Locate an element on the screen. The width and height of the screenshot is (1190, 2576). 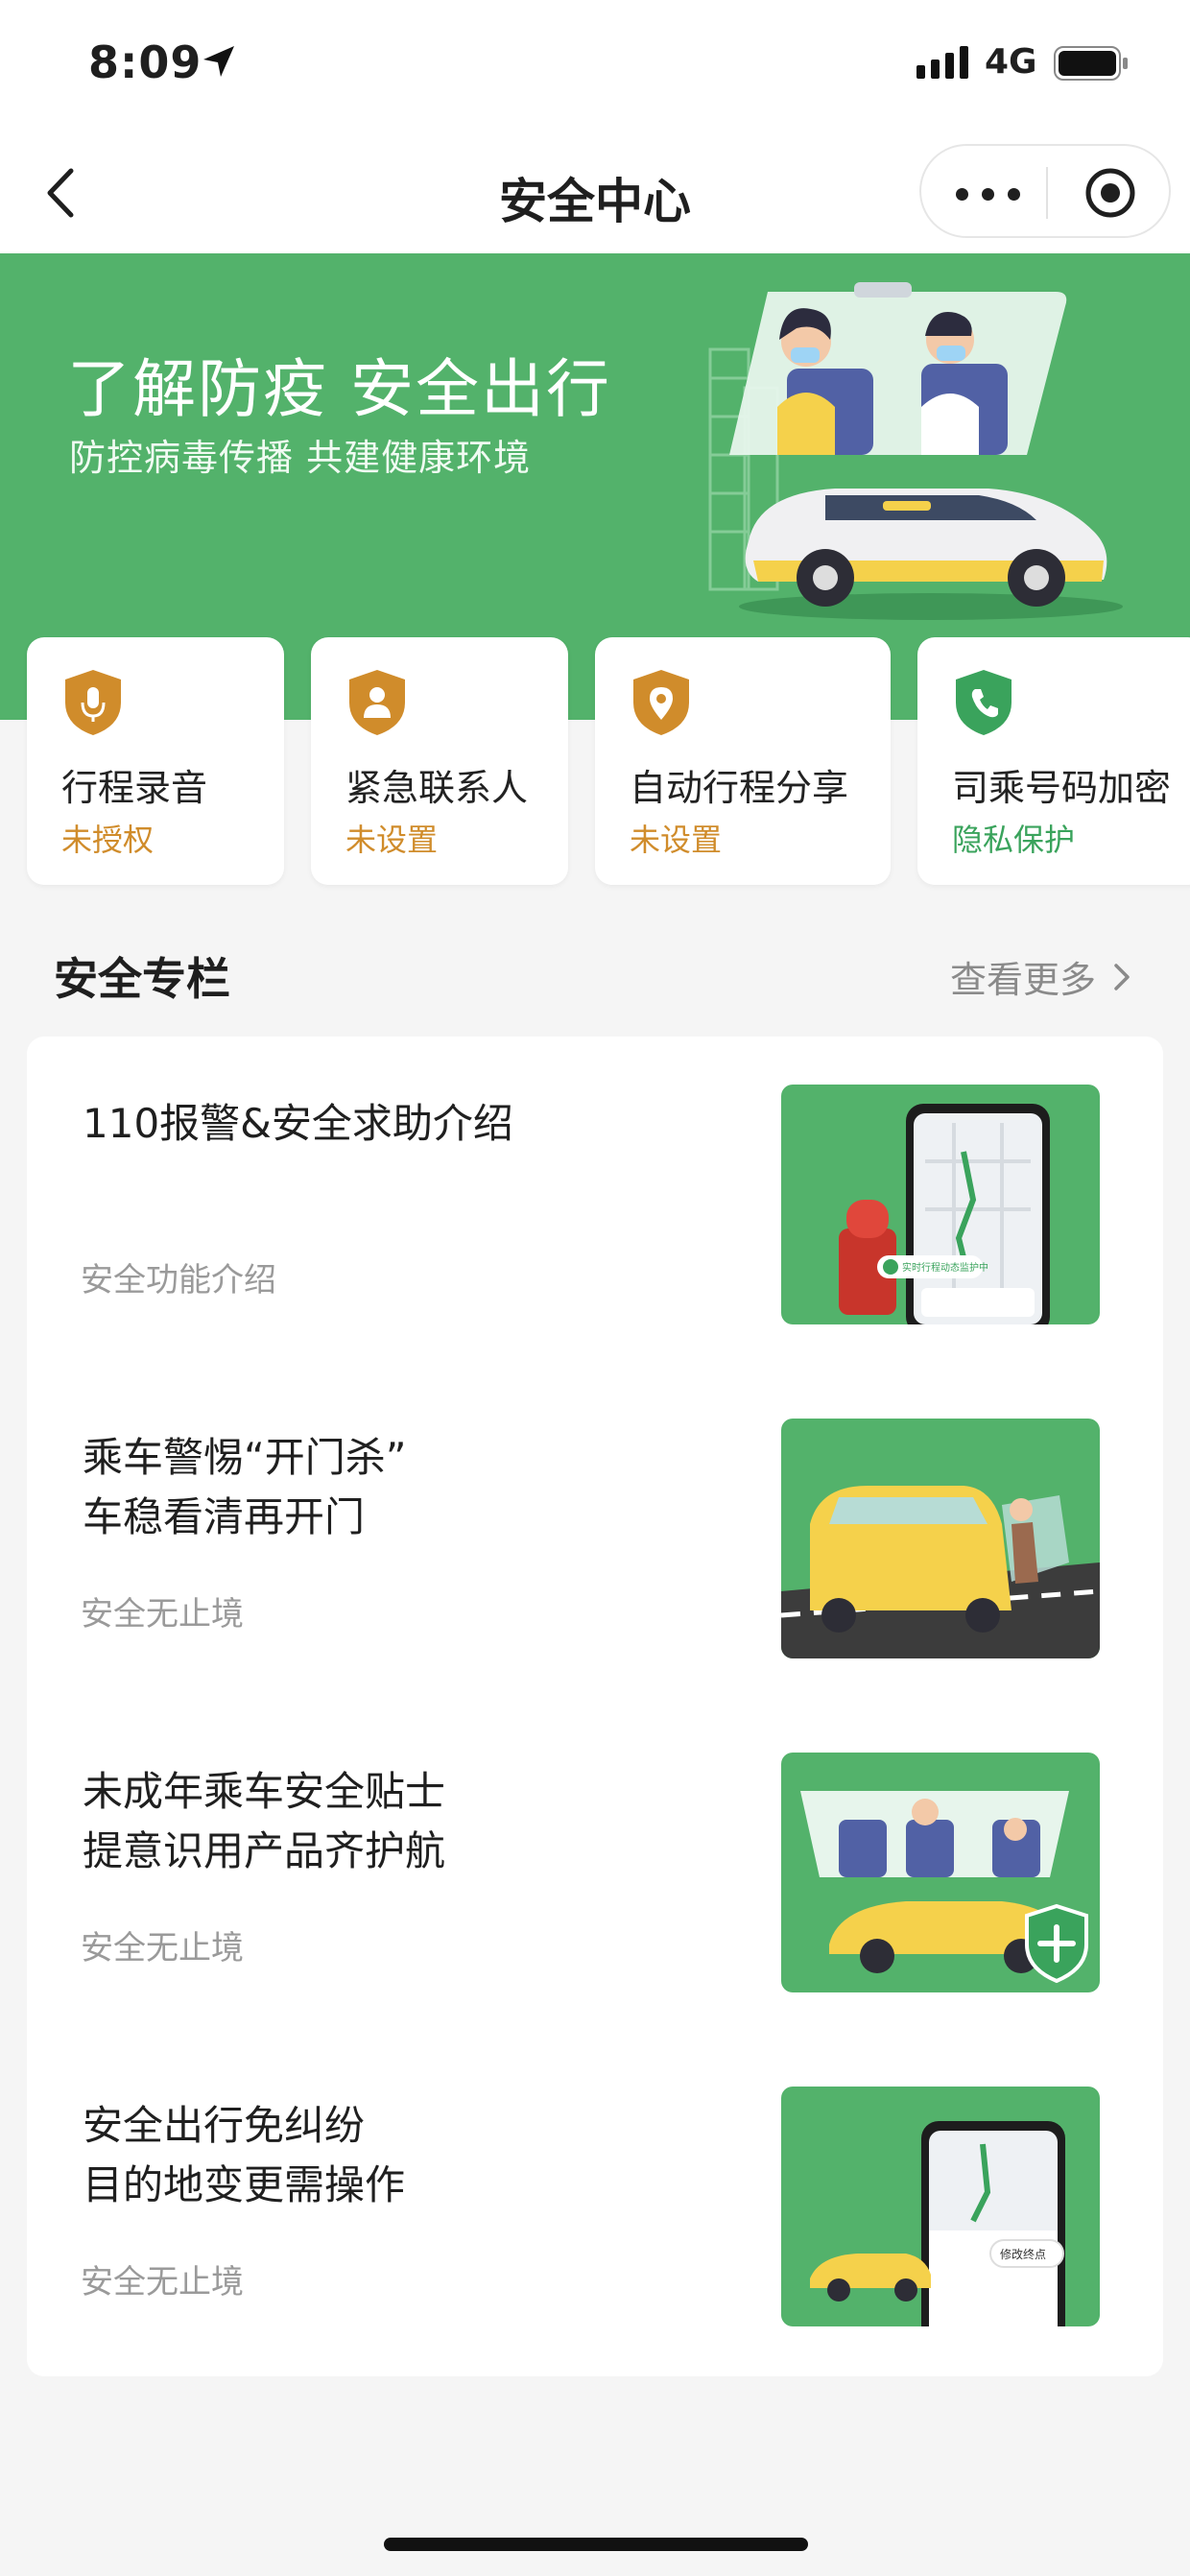
nav-bar: 安全中心 is located at coordinates (595, 193).